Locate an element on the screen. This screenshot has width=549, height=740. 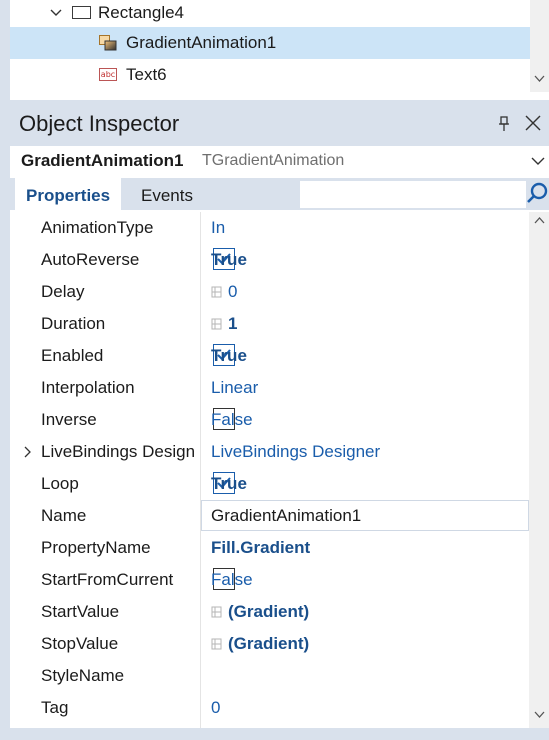
property-name: Tag is located at coordinates (55, 707).